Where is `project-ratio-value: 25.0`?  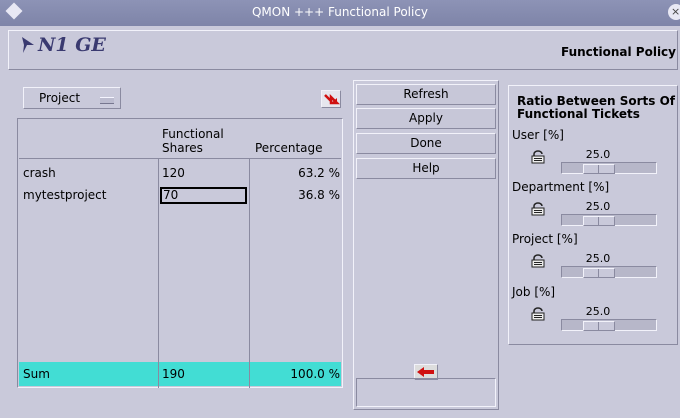 project-ratio-value: 25.0 is located at coordinates (598, 258).